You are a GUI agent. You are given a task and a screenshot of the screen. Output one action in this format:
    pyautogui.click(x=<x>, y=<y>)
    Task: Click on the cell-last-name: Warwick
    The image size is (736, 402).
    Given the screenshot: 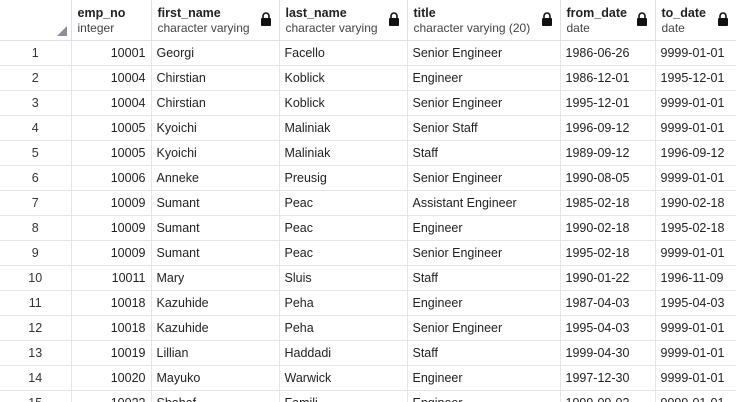 What is the action you would take?
    pyautogui.click(x=343, y=378)
    